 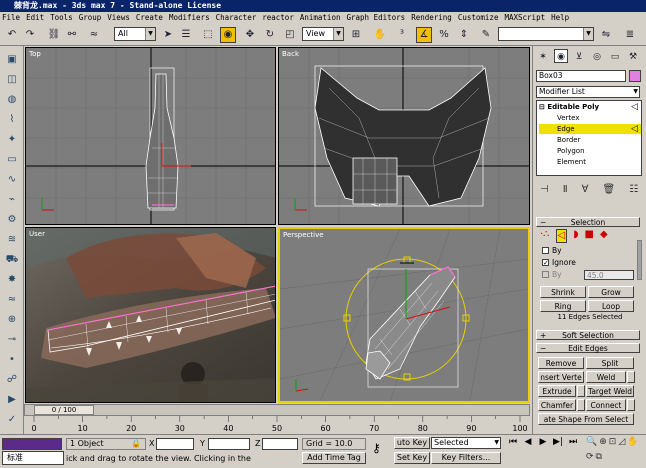 What do you see at coordinates (323, 34) in the screenshot?
I see `reference-coord-dropdown: View ▼` at bounding box center [323, 34].